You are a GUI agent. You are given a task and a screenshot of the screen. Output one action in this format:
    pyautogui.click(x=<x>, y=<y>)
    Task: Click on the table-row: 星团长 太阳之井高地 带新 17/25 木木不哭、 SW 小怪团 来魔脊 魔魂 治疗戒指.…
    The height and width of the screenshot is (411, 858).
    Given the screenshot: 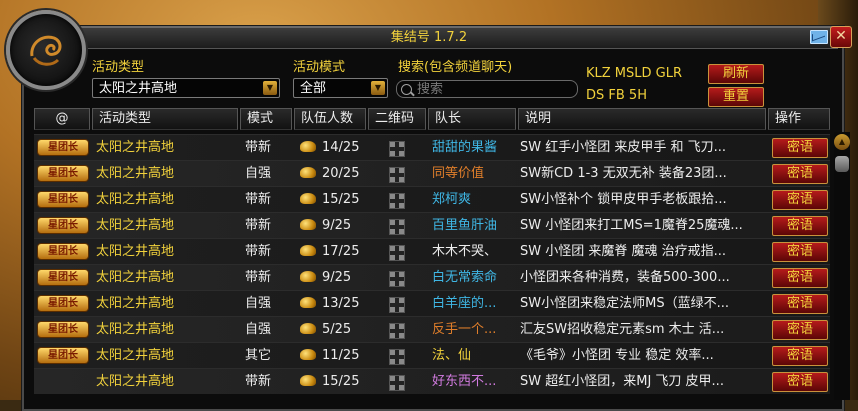 What is the action you would take?
    pyautogui.click(x=432, y=251)
    